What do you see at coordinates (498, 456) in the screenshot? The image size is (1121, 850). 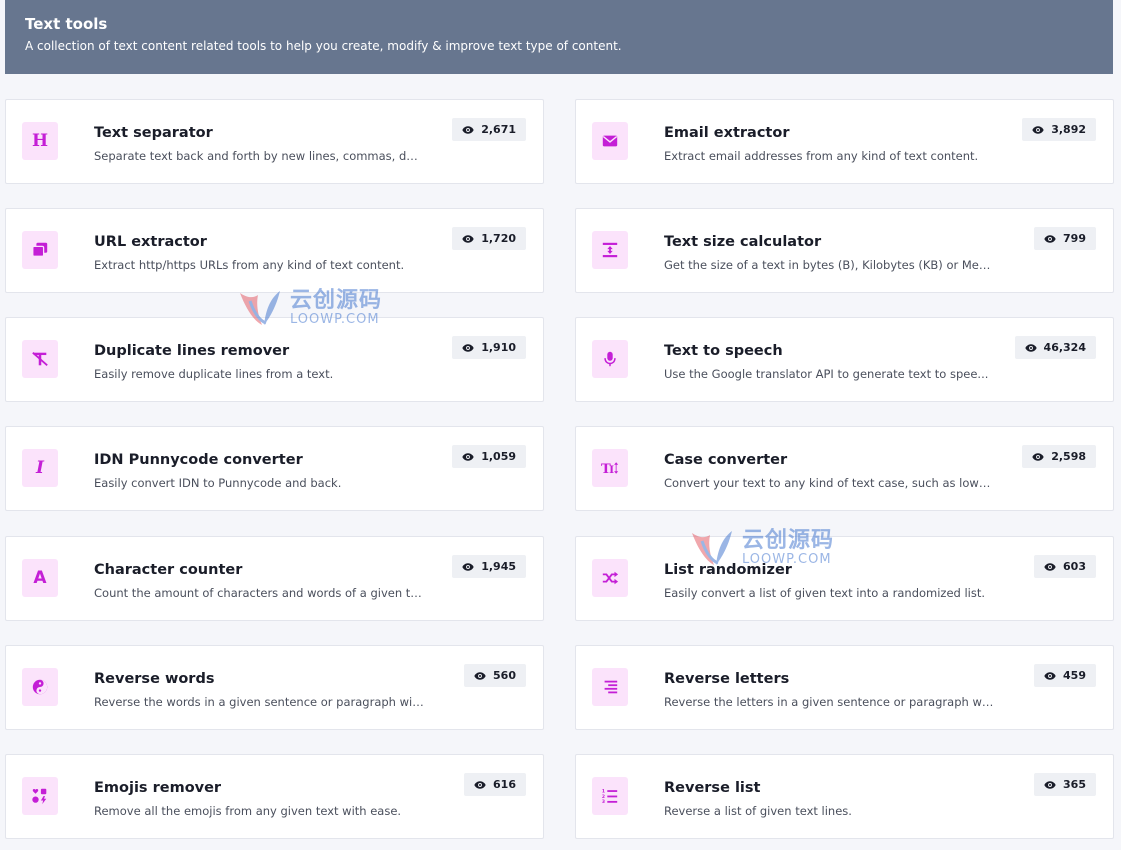 I see `views-count: 1,059` at bounding box center [498, 456].